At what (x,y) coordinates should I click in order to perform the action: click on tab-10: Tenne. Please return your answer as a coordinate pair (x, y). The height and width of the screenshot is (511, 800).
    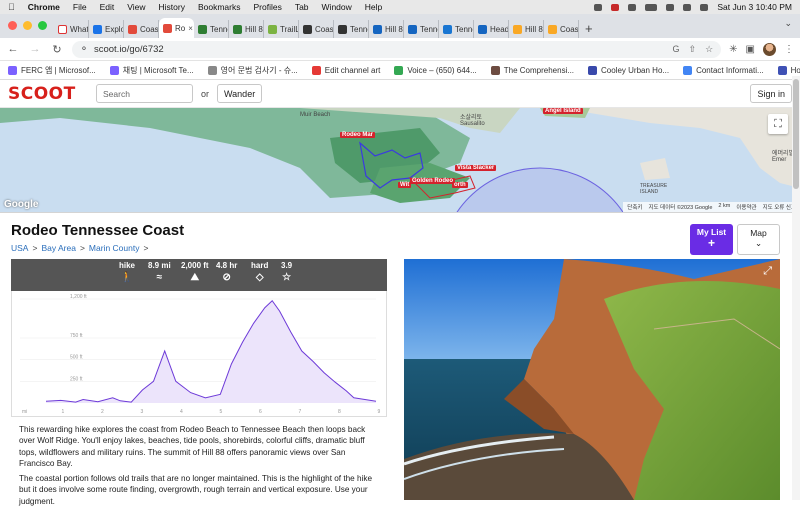
    Looking at the image, I should click on (421, 29).